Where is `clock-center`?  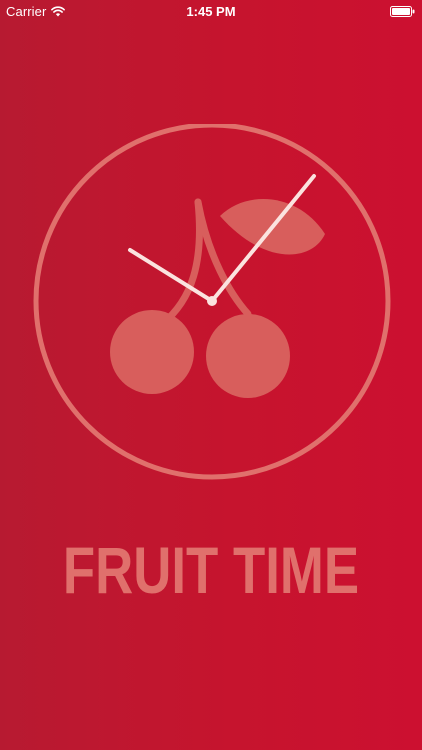
clock-center is located at coordinates (212, 301).